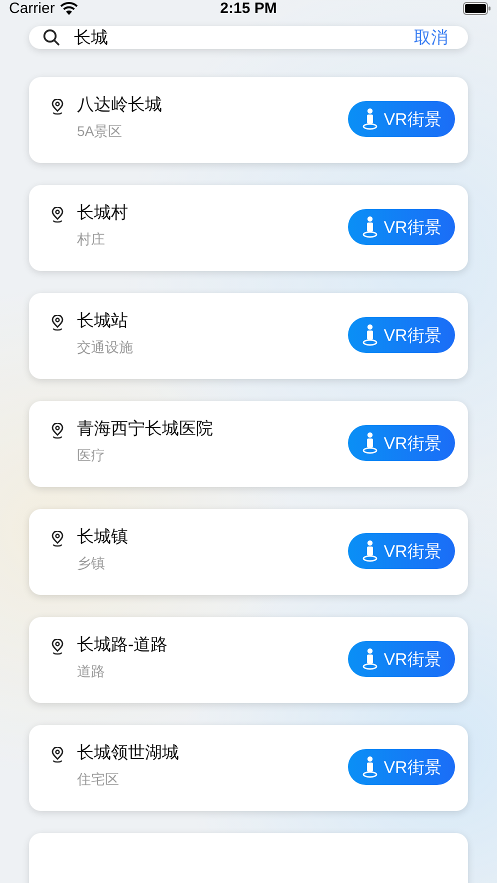  I want to click on place-name: 长城路-道路, so click(123, 645).